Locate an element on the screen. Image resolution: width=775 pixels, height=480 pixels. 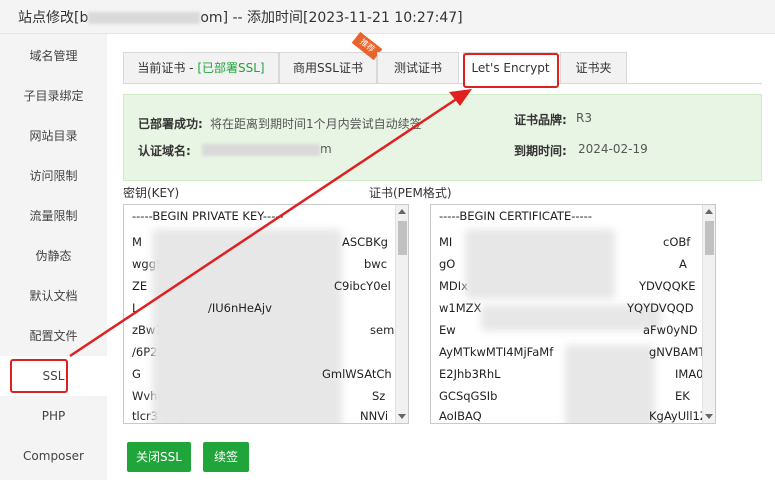
sidebar-item-rewrite: 伪静态 is located at coordinates (53, 256).